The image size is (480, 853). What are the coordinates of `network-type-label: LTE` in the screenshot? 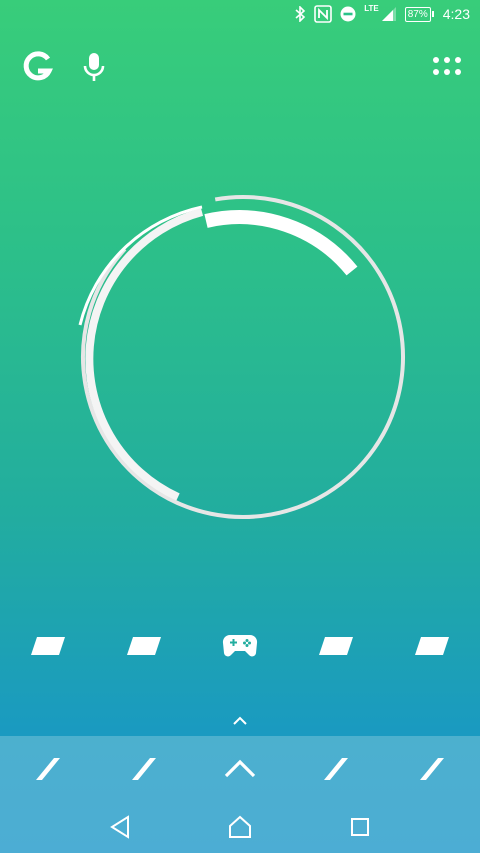 It's located at (371, 8).